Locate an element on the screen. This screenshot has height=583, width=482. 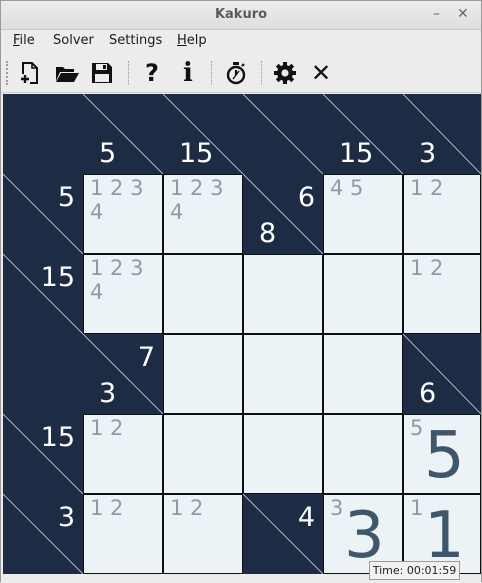
window-title: Kakuro is located at coordinates (241, 14).